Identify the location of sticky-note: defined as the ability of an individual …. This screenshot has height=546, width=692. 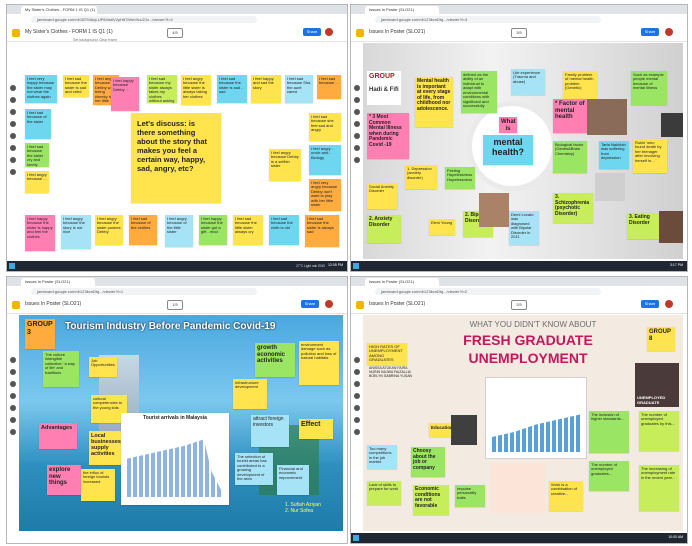
(479, 92).